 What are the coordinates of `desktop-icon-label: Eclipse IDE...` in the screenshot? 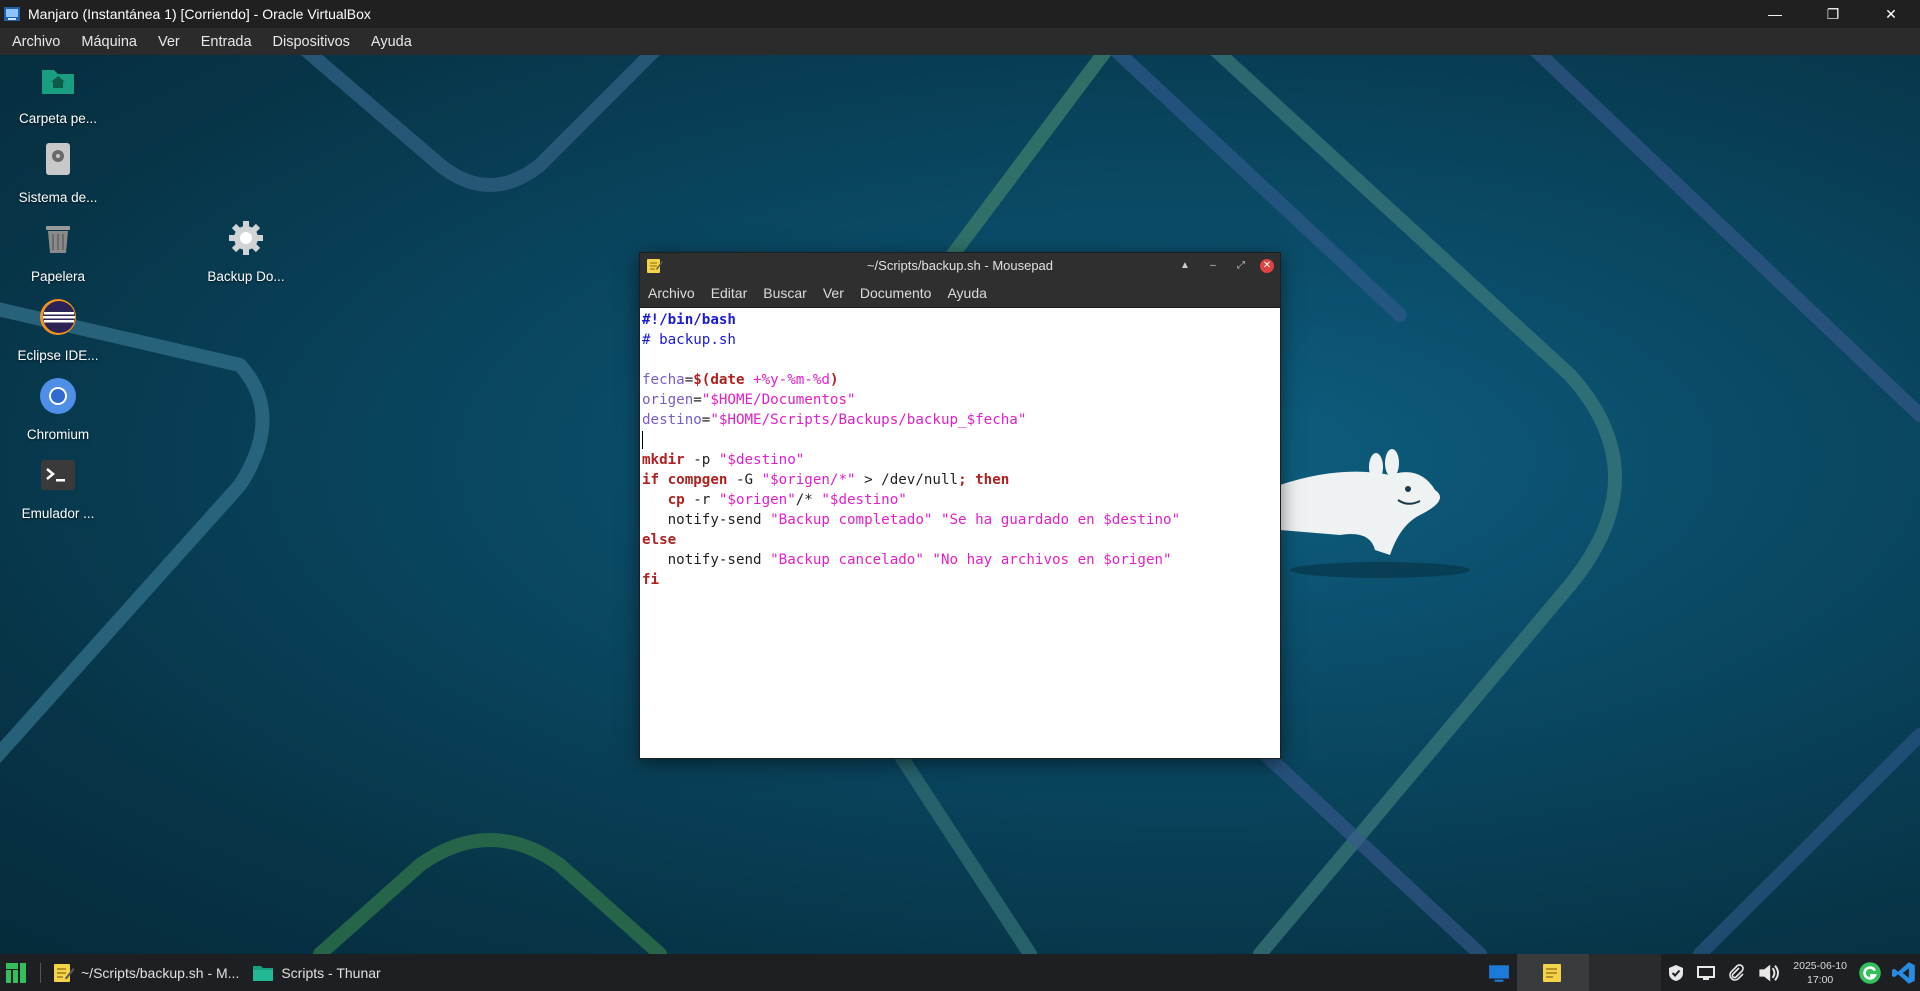 It's located at (58, 355).